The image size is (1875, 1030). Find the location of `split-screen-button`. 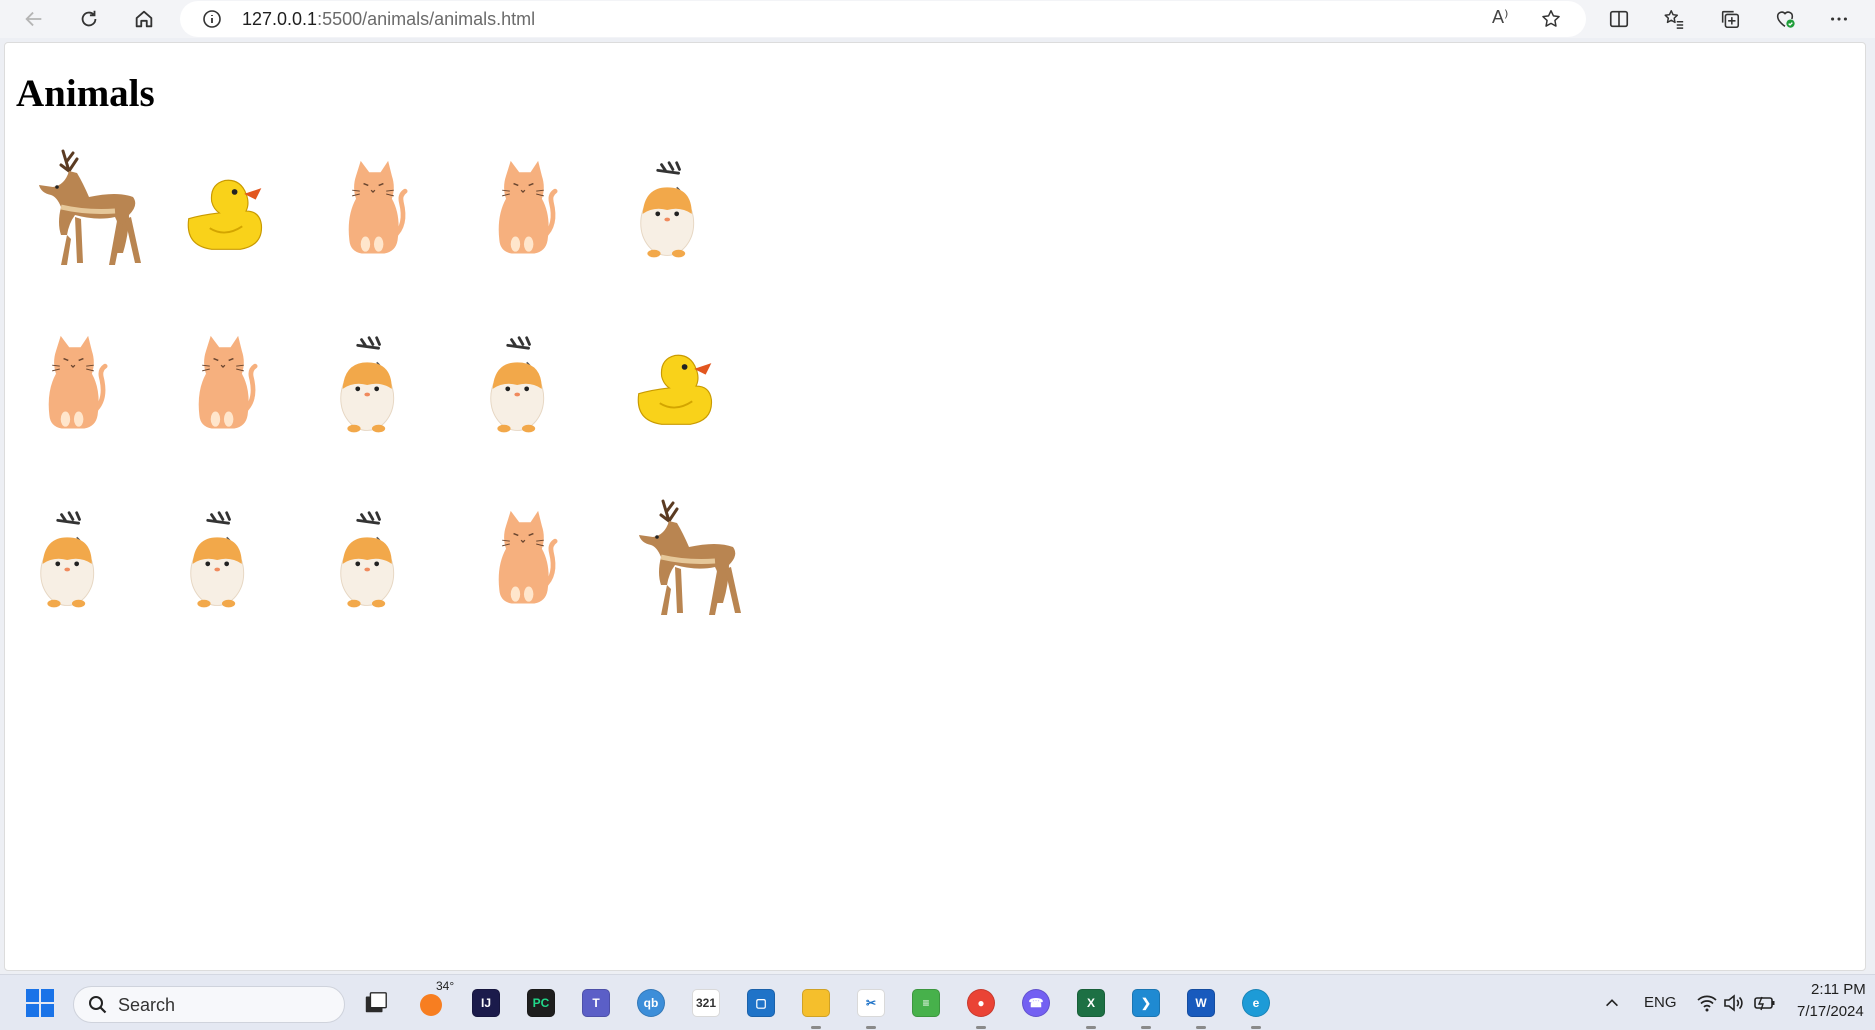

split-screen-button is located at coordinates (1619, 19).